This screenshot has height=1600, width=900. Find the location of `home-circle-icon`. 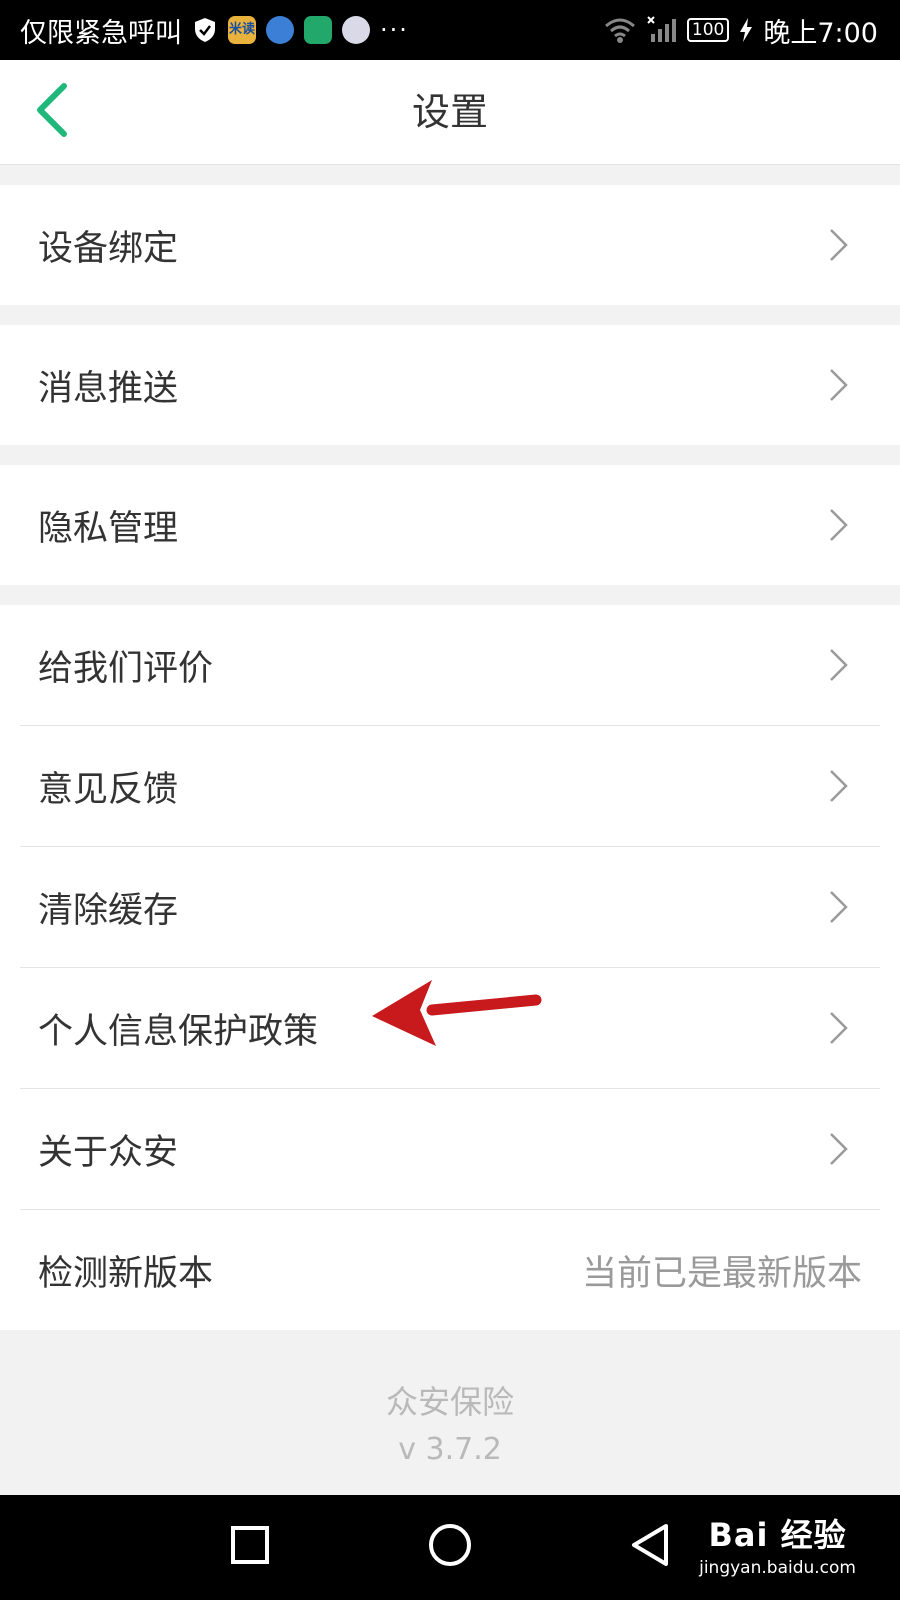

home-circle-icon is located at coordinates (450, 1545).